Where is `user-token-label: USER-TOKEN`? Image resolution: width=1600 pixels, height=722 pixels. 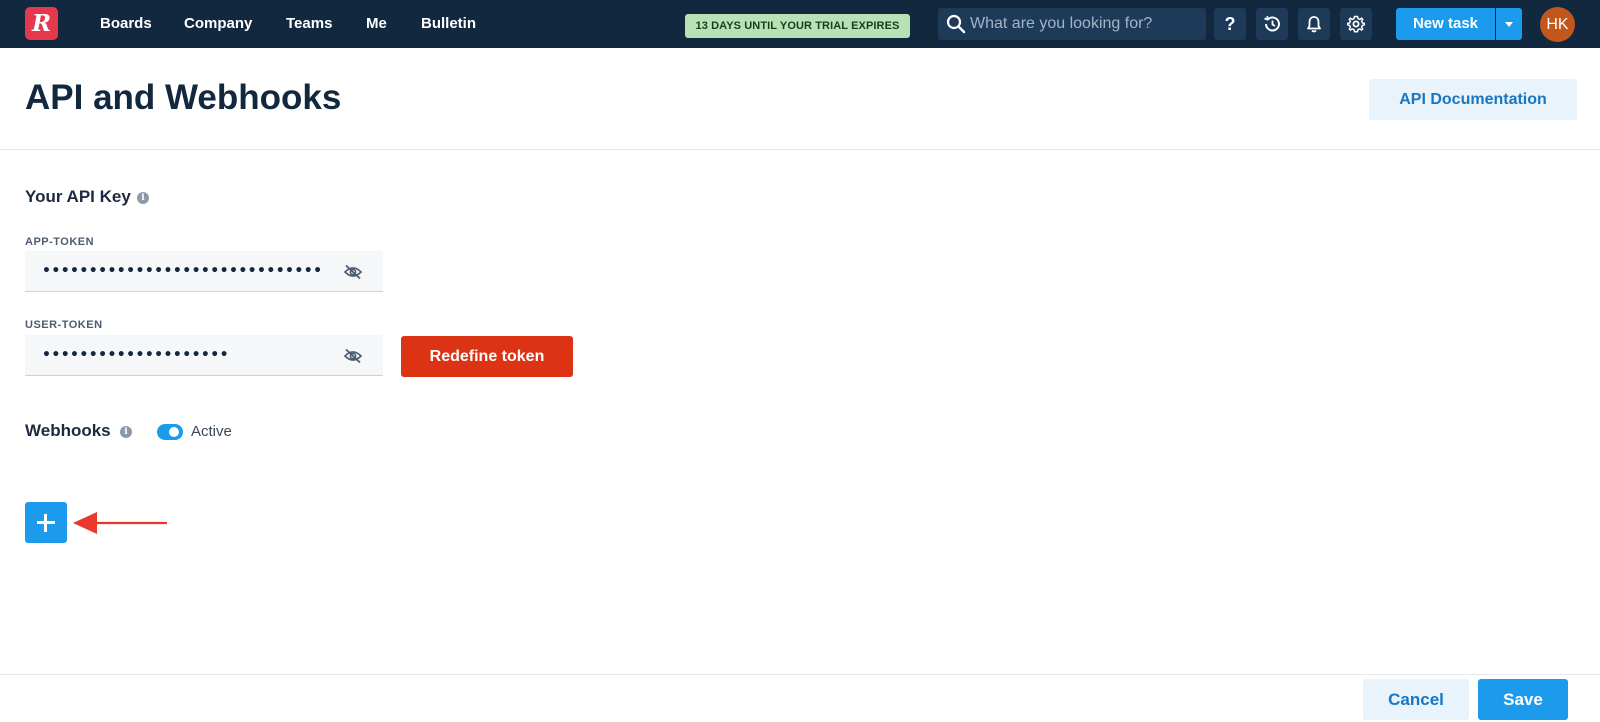 user-token-label: USER-TOKEN is located at coordinates (64, 325).